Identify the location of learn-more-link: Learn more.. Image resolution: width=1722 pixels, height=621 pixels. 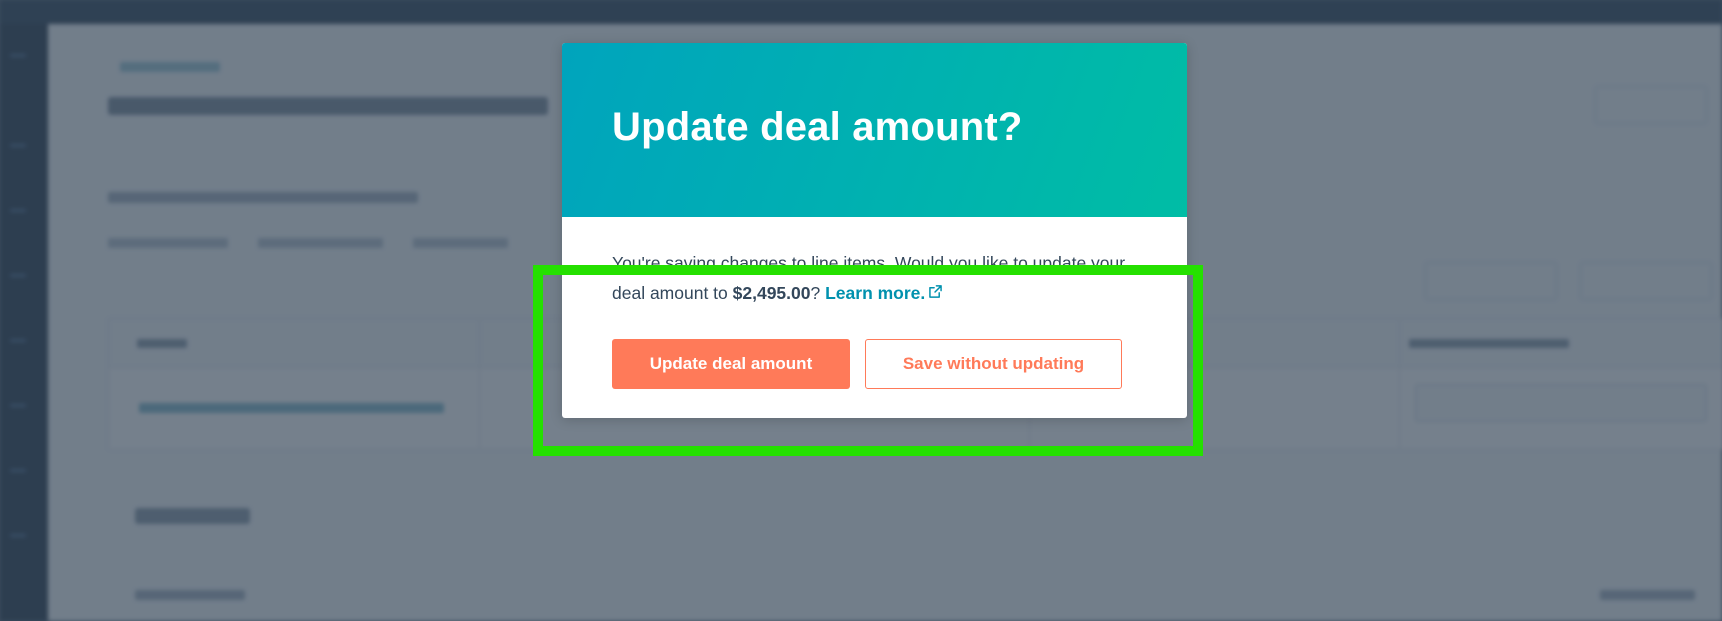
(884, 293).